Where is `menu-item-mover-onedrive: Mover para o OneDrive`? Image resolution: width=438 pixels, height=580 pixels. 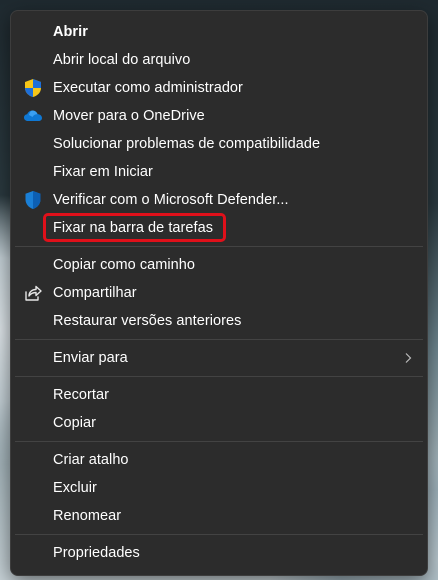
menu-item-mover-onedrive: Mover para o OneDrive is located at coordinates (219, 116).